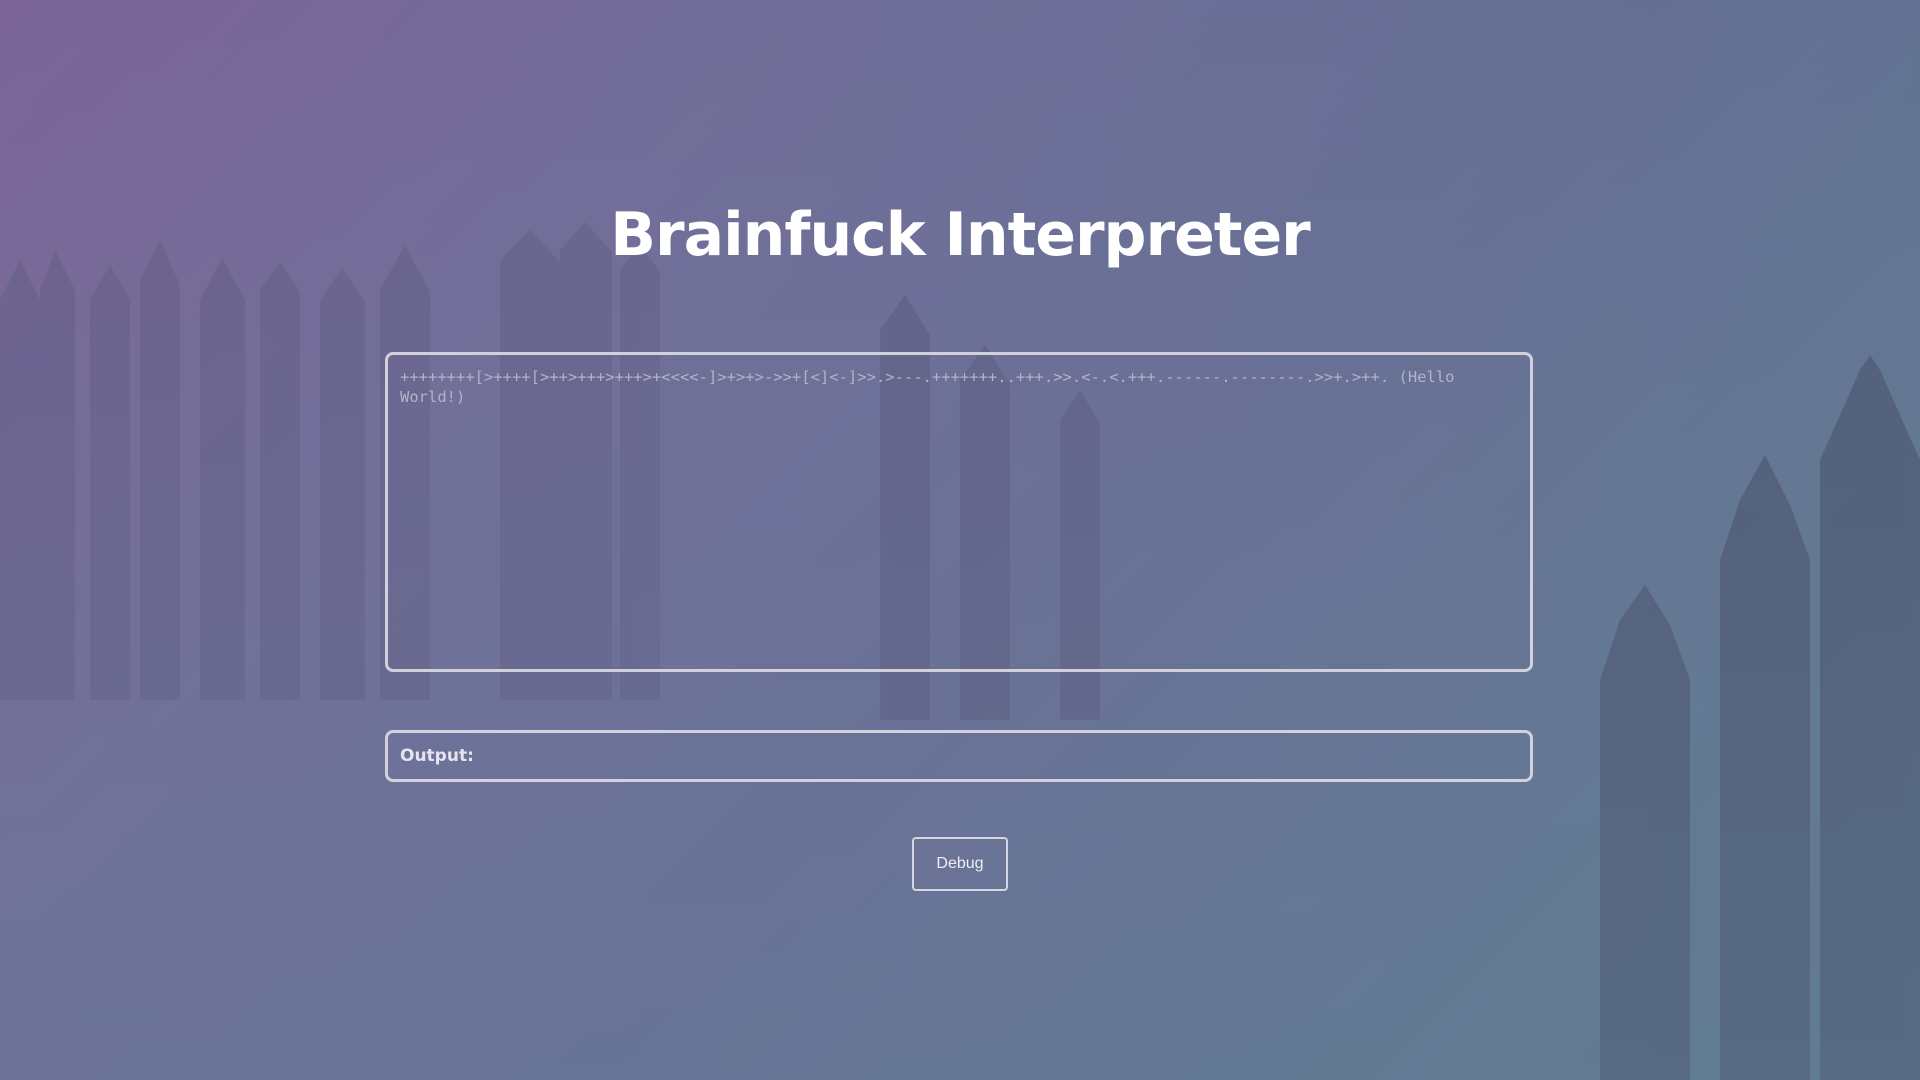 The width and height of the screenshot is (1920, 1080). What do you see at coordinates (960, 864) in the screenshot?
I see `debug-button: Debug` at bounding box center [960, 864].